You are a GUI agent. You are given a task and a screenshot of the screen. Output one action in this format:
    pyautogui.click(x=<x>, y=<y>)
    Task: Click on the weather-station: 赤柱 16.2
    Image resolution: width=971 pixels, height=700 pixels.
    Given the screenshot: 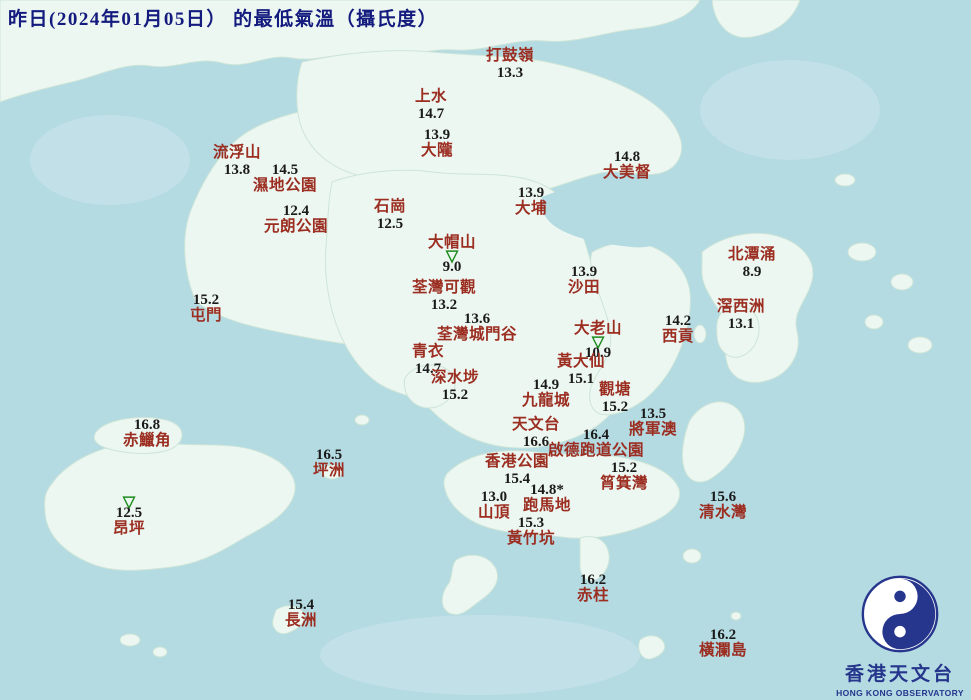 What is the action you would take?
    pyautogui.click(x=593, y=588)
    